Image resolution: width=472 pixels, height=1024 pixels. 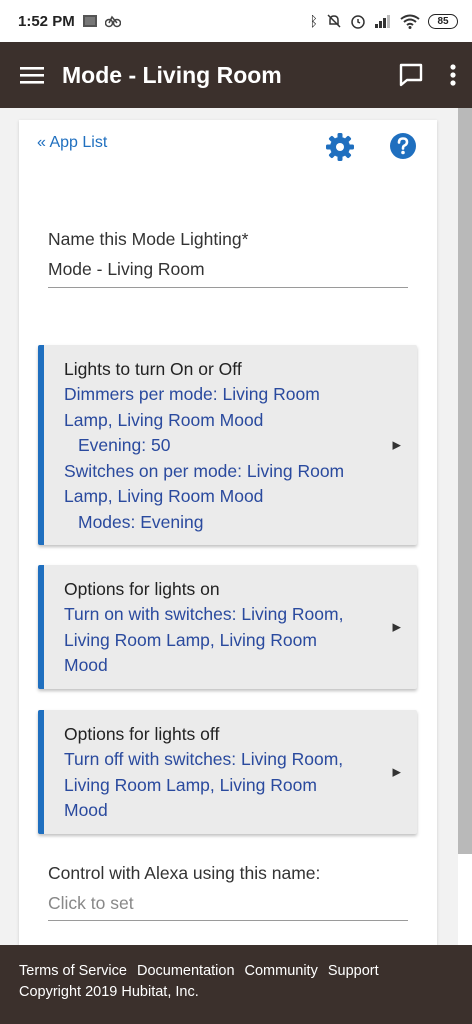 I want to click on wifi-icon, so click(x=410, y=21).